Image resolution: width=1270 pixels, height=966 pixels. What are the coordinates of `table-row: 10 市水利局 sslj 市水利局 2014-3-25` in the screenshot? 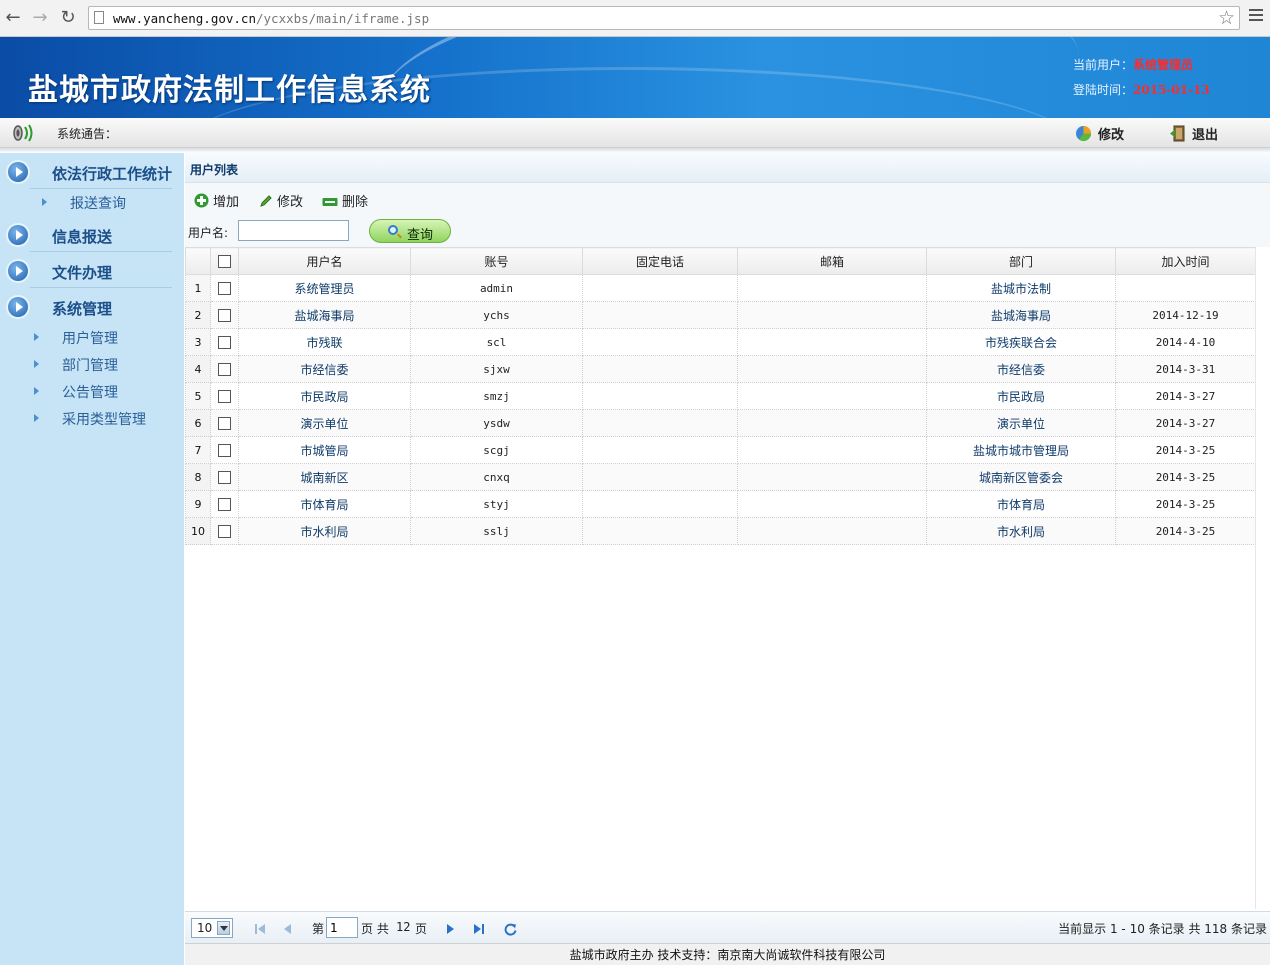 It's located at (720, 531).